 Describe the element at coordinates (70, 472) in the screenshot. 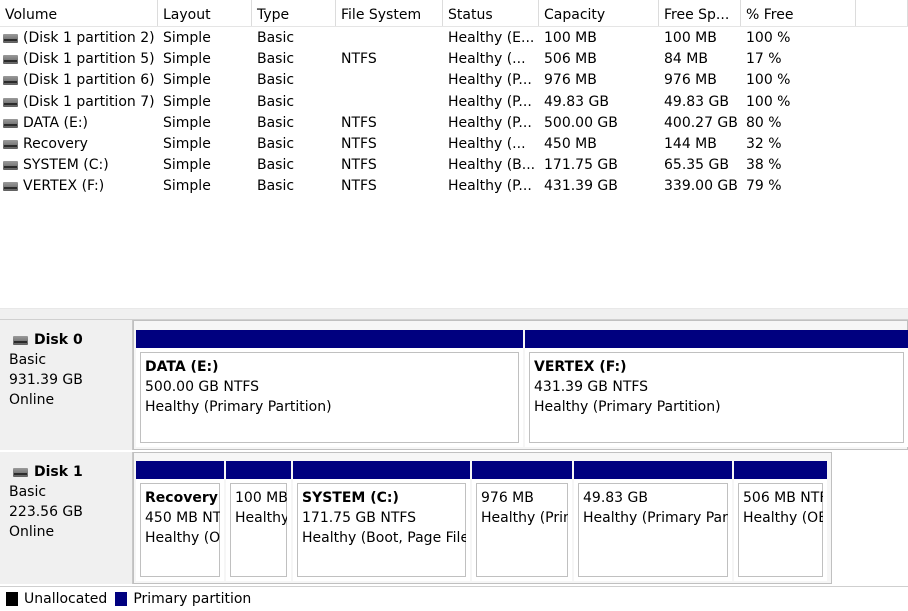

I see `disk-1-name: Disk 1` at that location.